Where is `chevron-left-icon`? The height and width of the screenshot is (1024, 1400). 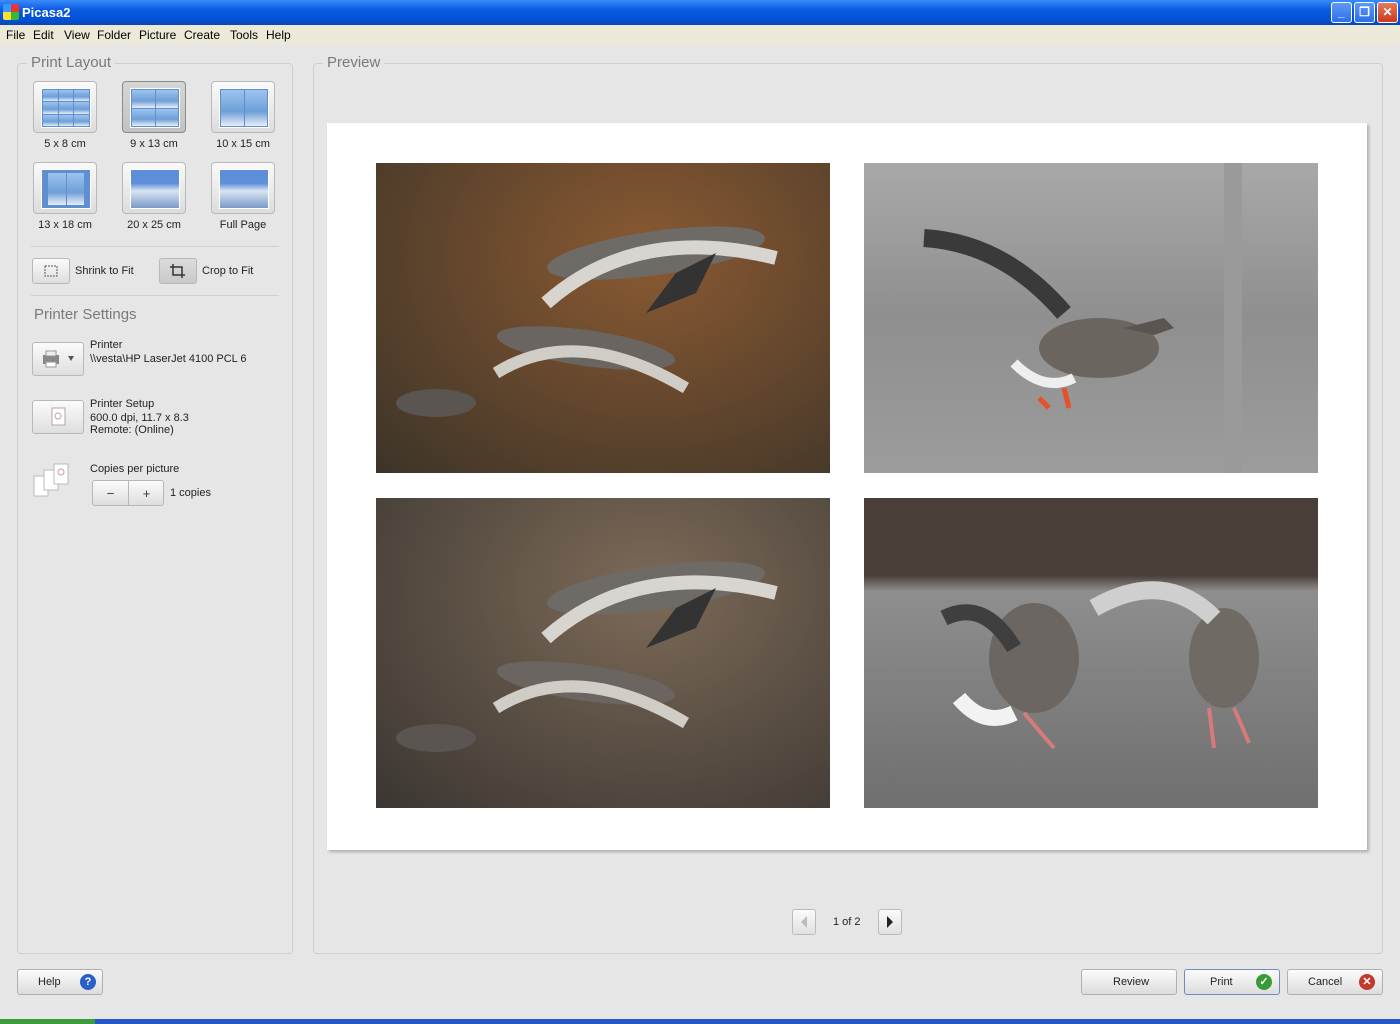
chevron-left-icon is located at coordinates (804, 922).